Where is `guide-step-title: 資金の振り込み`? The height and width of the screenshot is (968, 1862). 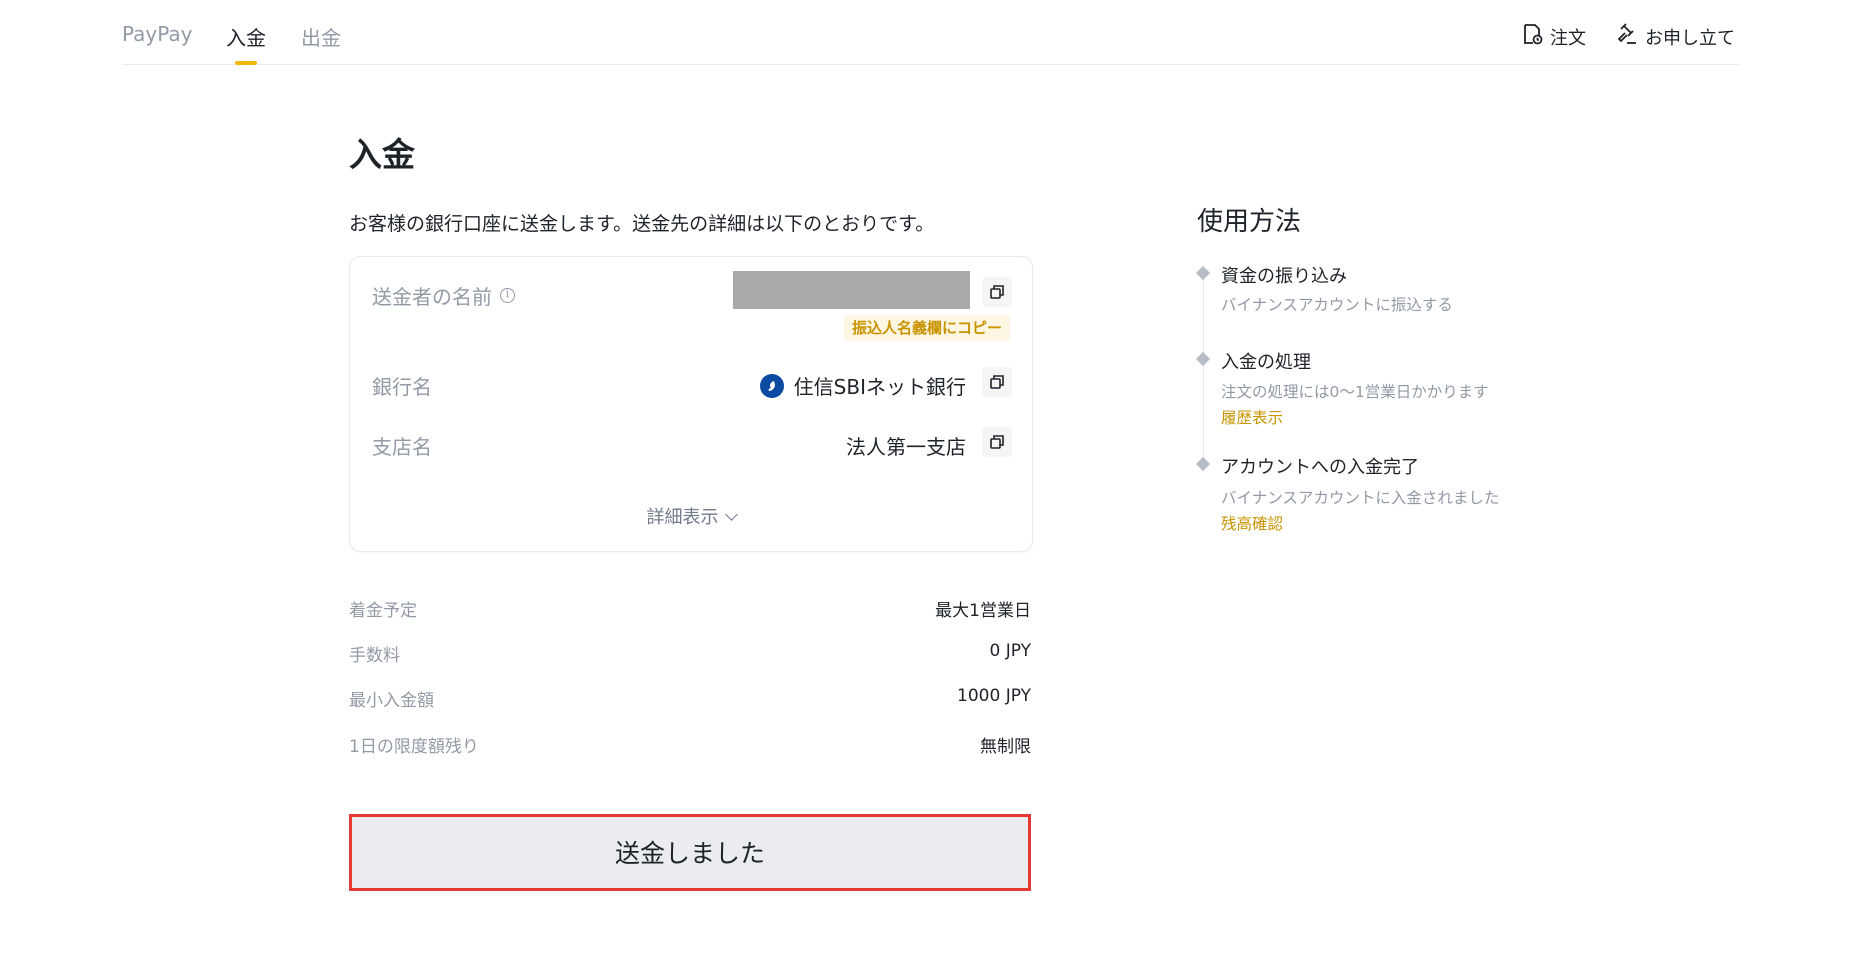
guide-step-title: 資金の振り込み is located at coordinates (1284, 276).